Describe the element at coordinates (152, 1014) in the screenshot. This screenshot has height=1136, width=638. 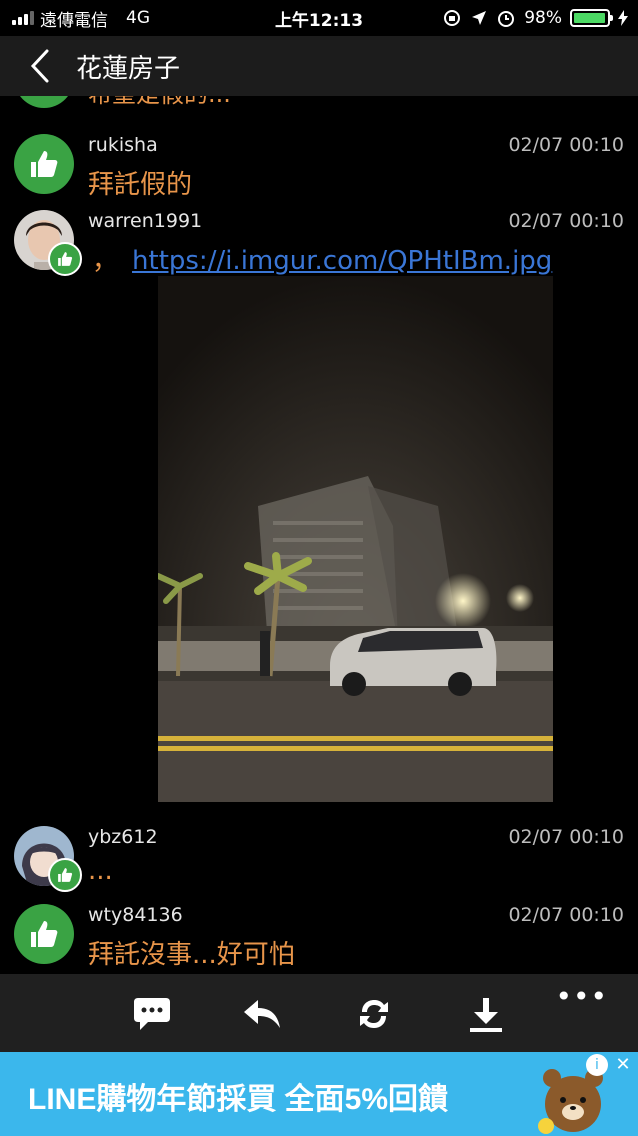
I see `comment-icon` at that location.